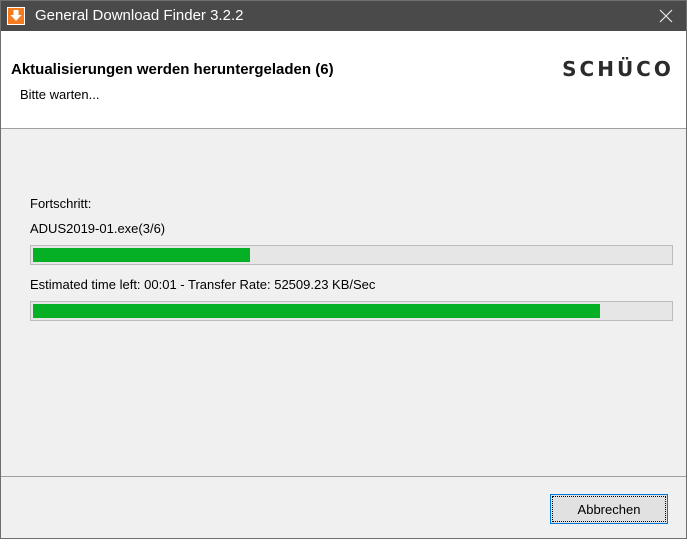 This screenshot has width=687, height=539. I want to click on cancel-button: Abbrechen, so click(609, 509).